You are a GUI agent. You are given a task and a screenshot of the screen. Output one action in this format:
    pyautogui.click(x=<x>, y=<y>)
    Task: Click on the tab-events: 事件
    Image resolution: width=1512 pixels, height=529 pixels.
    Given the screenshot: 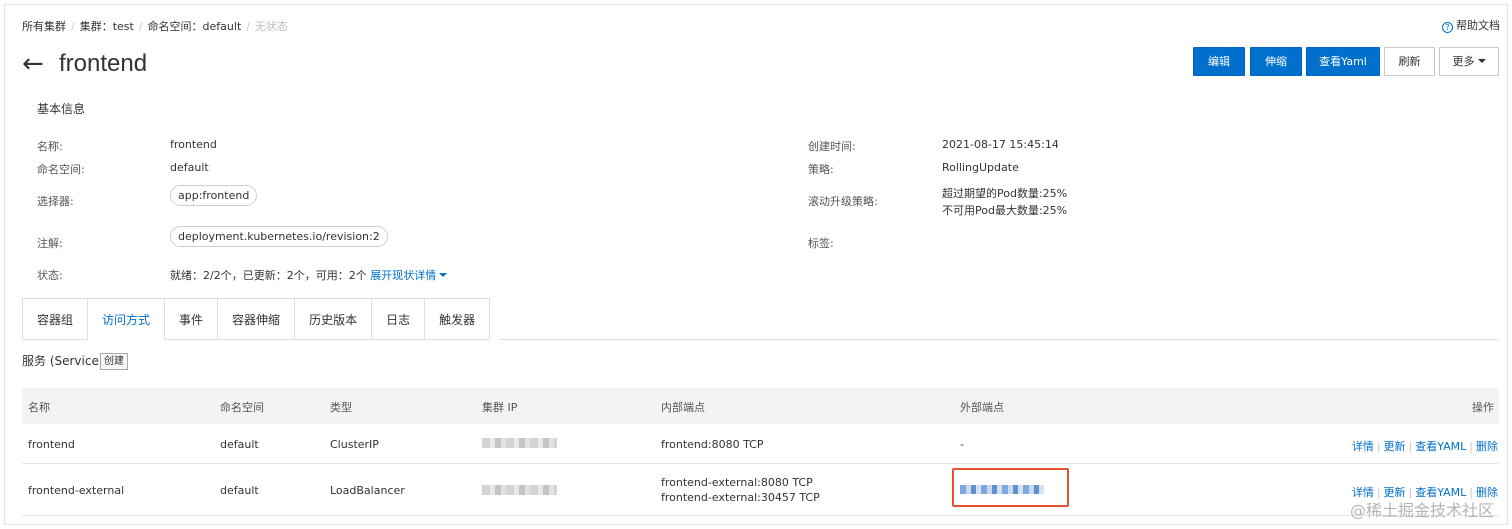 What is the action you would take?
    pyautogui.click(x=192, y=319)
    